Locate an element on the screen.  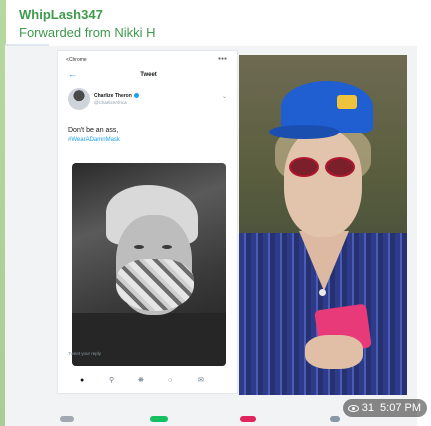
photo-pendant is located at coordinates (322, 292).